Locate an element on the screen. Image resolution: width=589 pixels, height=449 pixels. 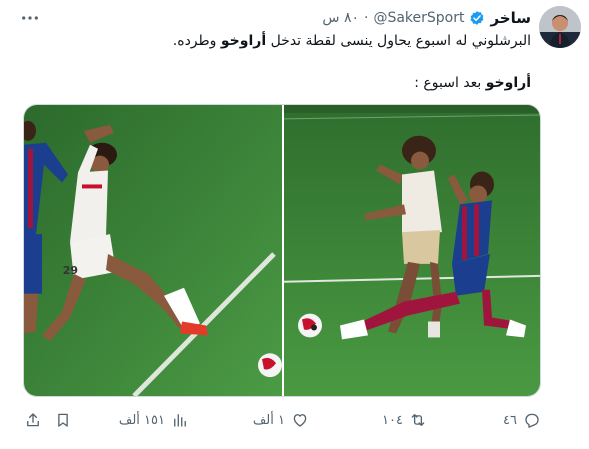
tweet-actions: ٤٦ ١٠٤ ١ ألف ١٥١ ألف is located at coordinates (294, 420).